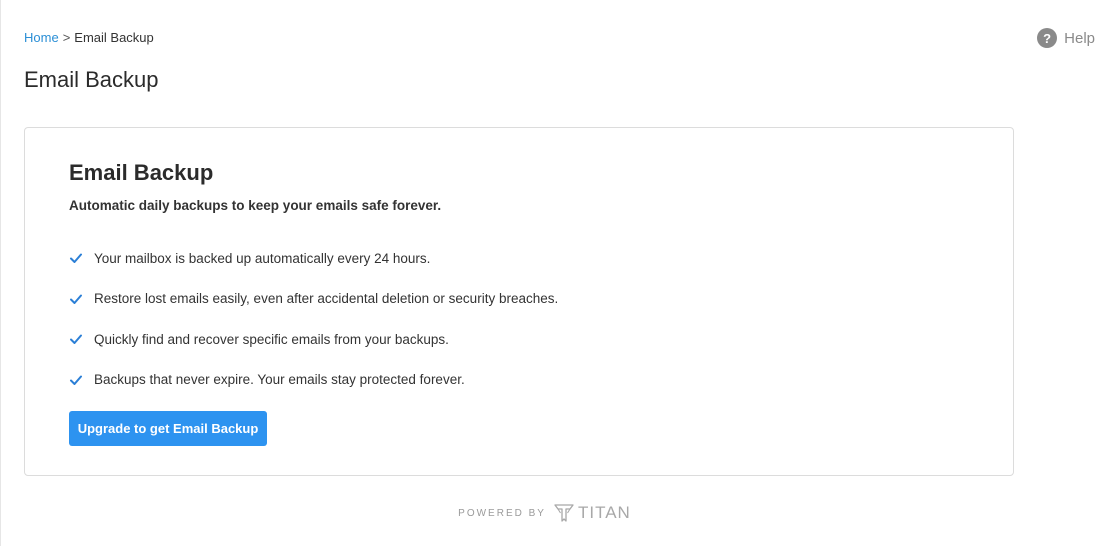 This screenshot has height=546, width=1113. What do you see at coordinates (564, 513) in the screenshot?
I see `titan-logo-icon` at bounding box center [564, 513].